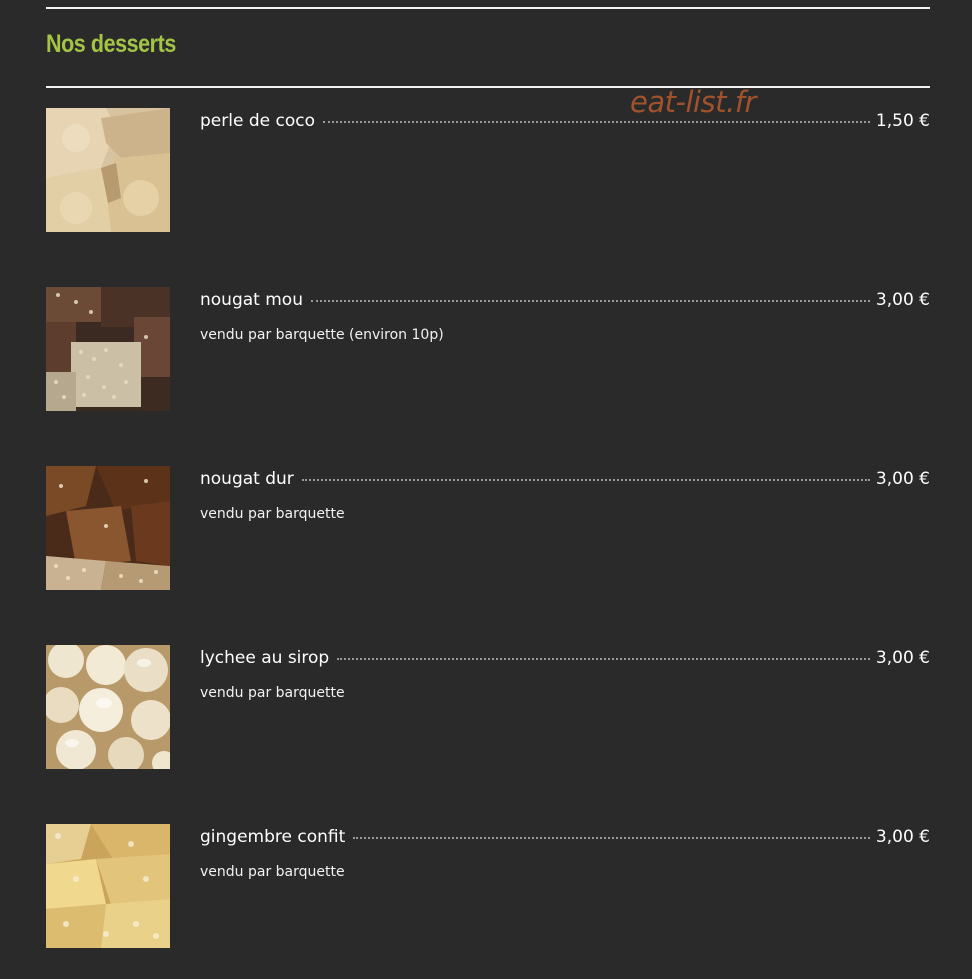 This screenshot has height=979, width=972. What do you see at coordinates (108, 349) in the screenshot?
I see `nougat-mou-image` at bounding box center [108, 349].